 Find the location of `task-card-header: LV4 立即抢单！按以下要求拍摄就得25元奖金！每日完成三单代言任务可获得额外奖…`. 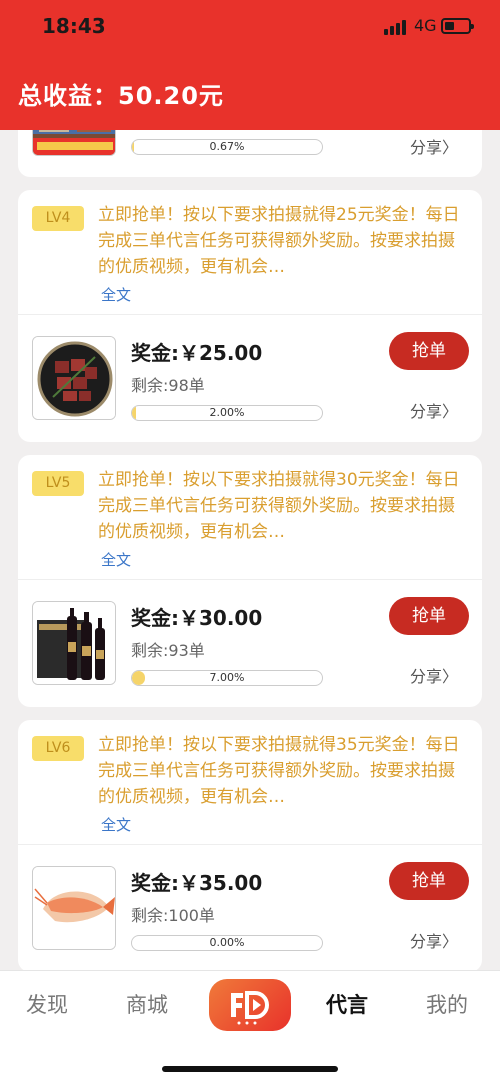

task-card-header: LV4 立即抢单！按以下要求拍摄就得25元奖金！每日完成三单代言任务可获得额外奖… is located at coordinates (250, 252).